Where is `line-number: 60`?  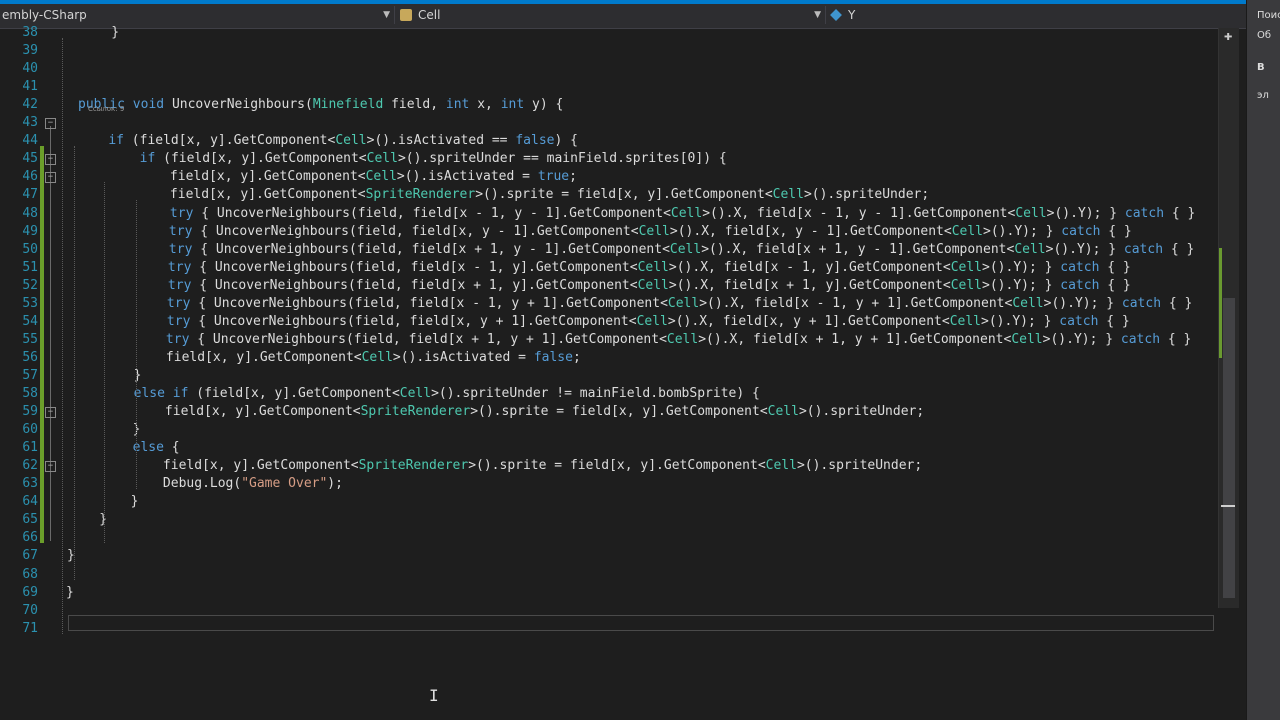 line-number: 60 is located at coordinates (30, 429).